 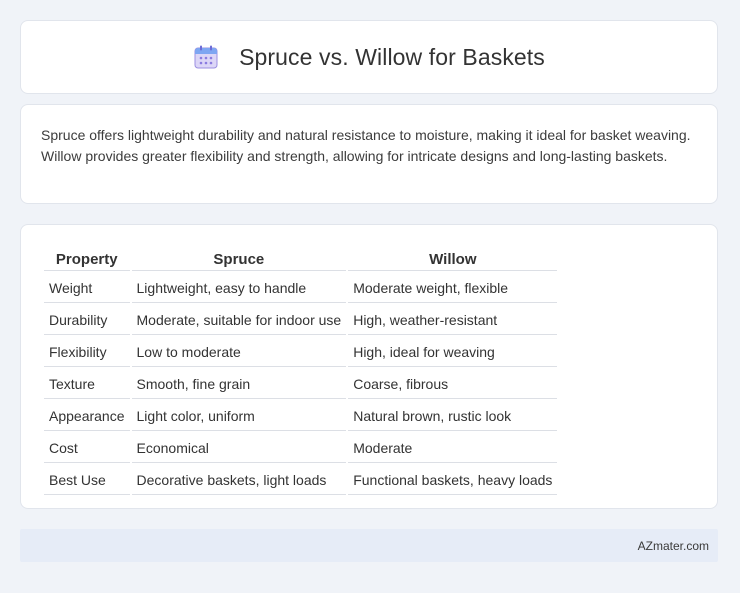 I want to click on footer: AZmater.com, so click(x=369, y=545).